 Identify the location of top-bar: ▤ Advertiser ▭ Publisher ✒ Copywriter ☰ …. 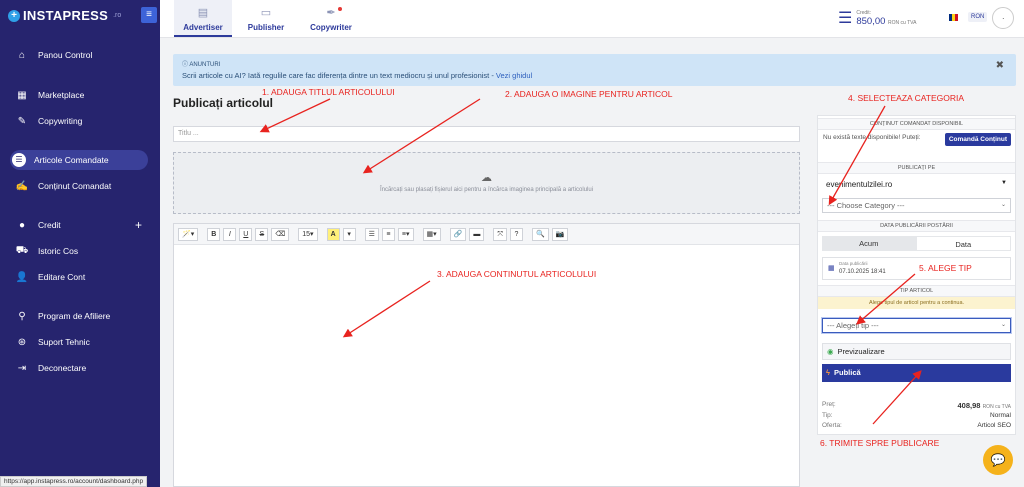
(592, 19).